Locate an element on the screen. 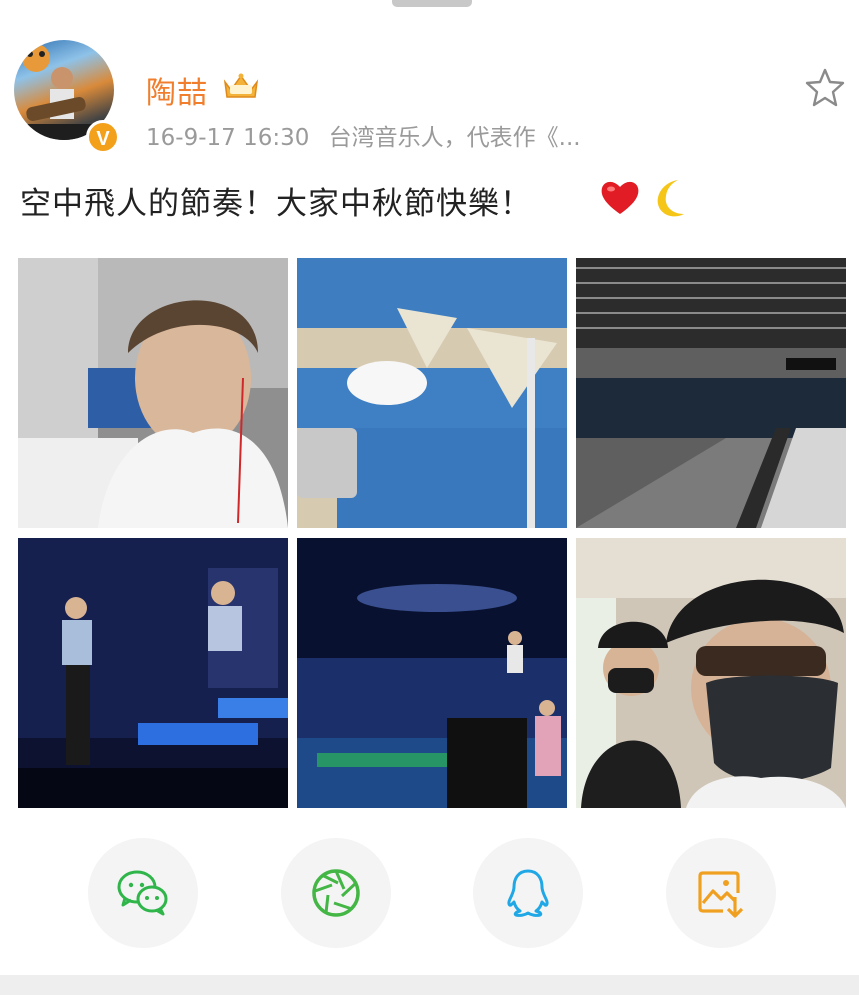 Image resolution: width=859 pixels, height=995 pixels. share-bar is located at coordinates (429, 893).